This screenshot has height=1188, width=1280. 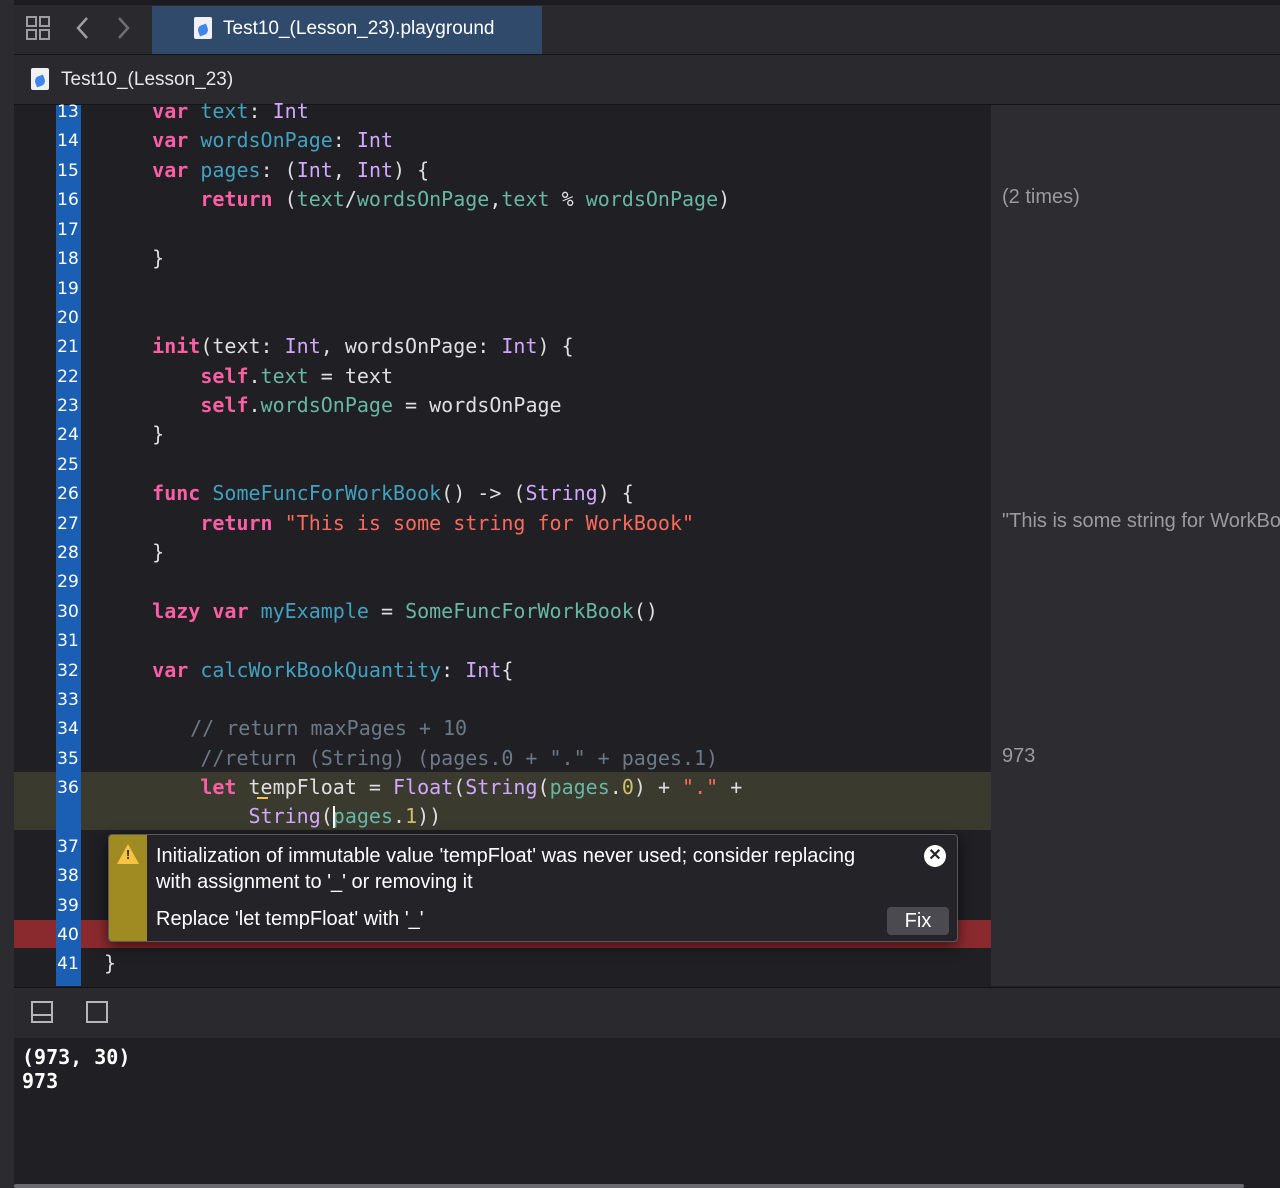 I want to click on console-area, so click(x=647, y=1113).